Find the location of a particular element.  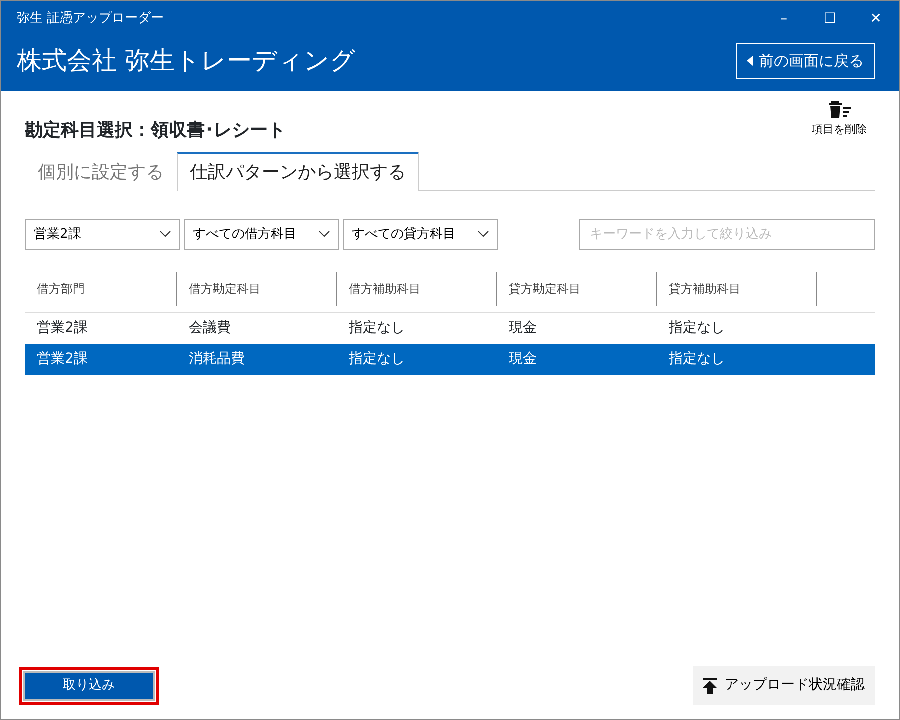

table-row: 営業2課 会議費 指定なし 現金 指定なし is located at coordinates (450, 328).